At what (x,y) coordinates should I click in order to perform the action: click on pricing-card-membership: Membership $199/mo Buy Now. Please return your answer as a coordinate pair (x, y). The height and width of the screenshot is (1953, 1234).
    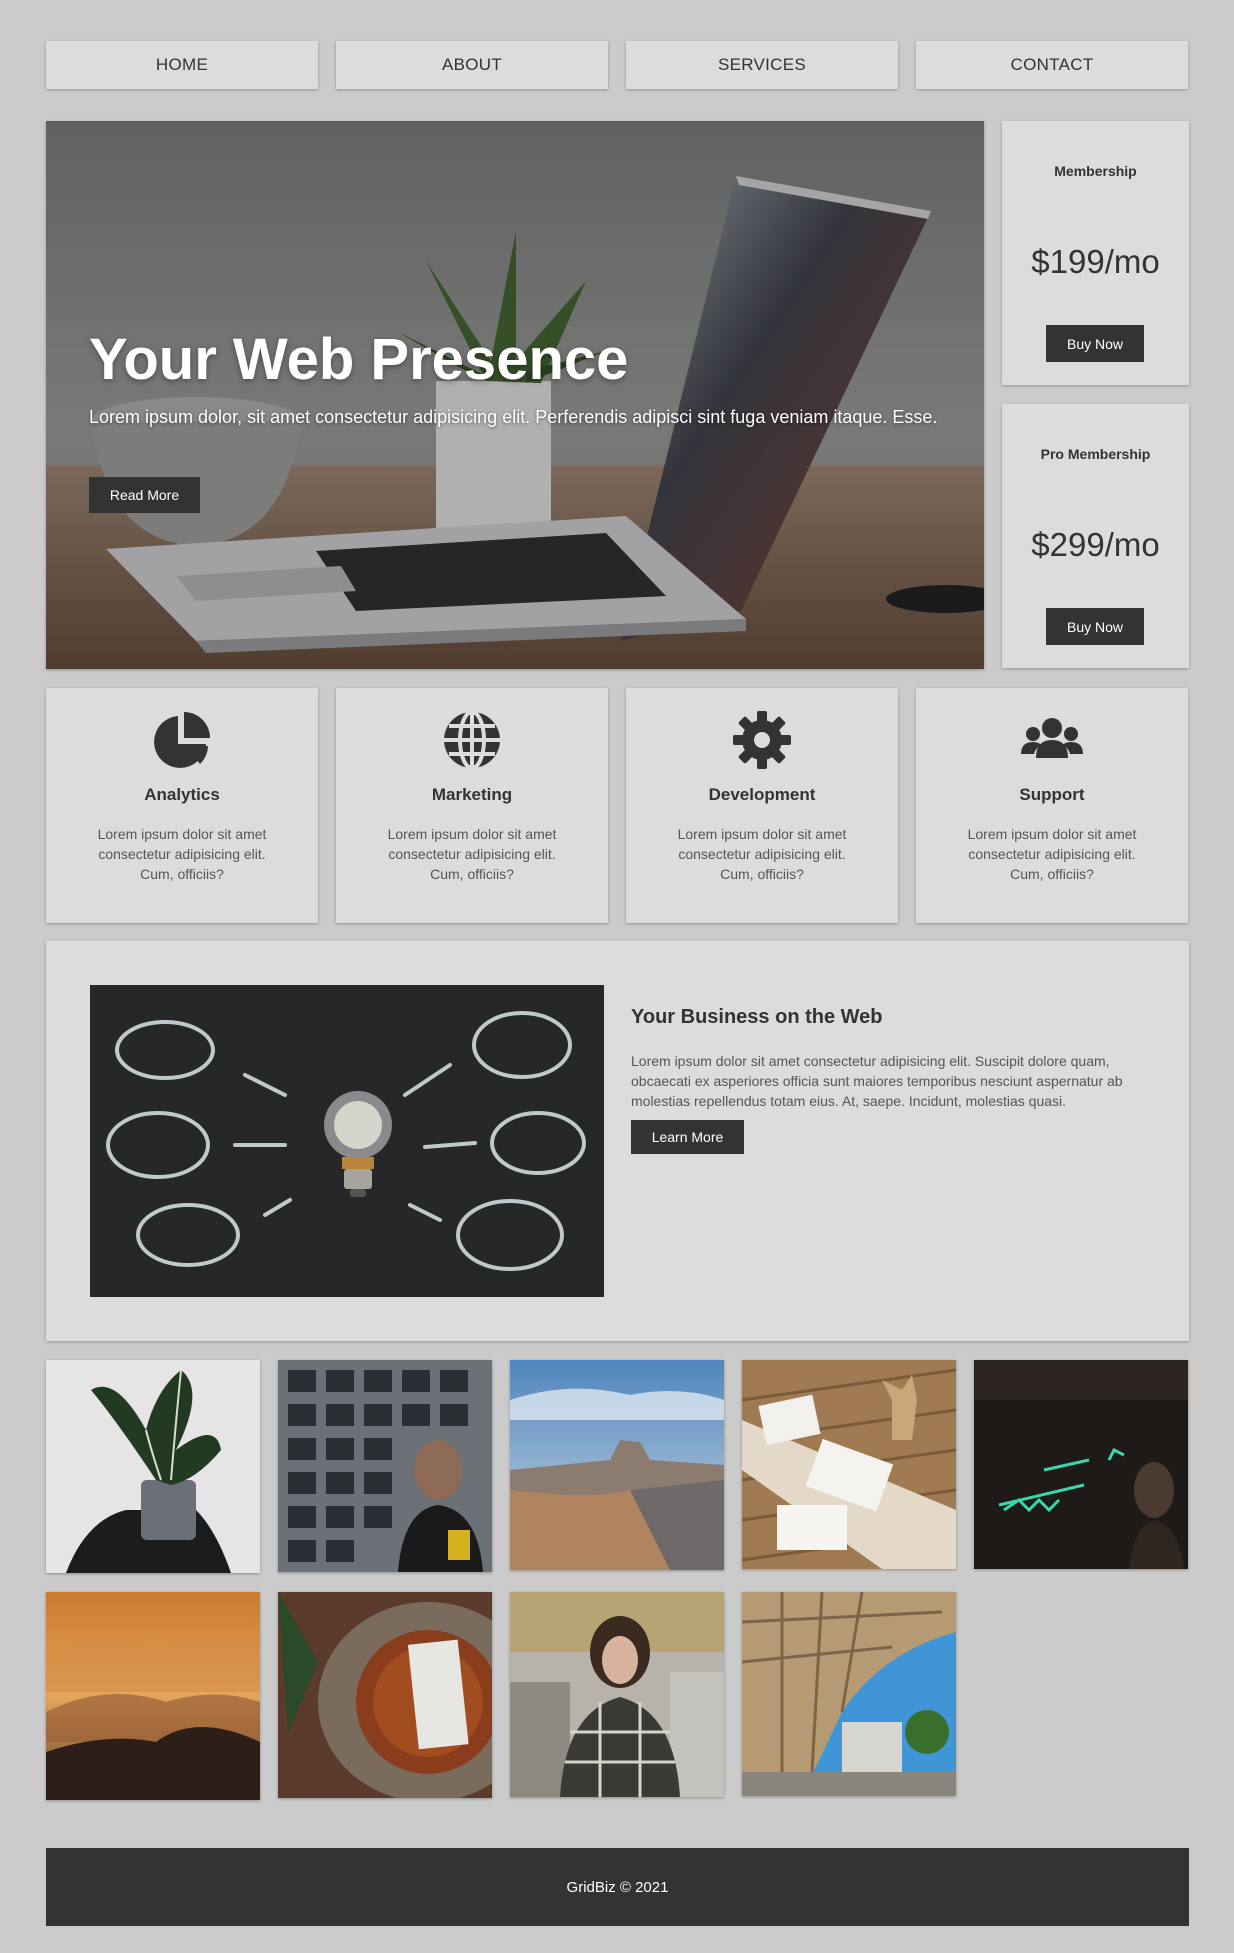
    Looking at the image, I should click on (1095, 253).